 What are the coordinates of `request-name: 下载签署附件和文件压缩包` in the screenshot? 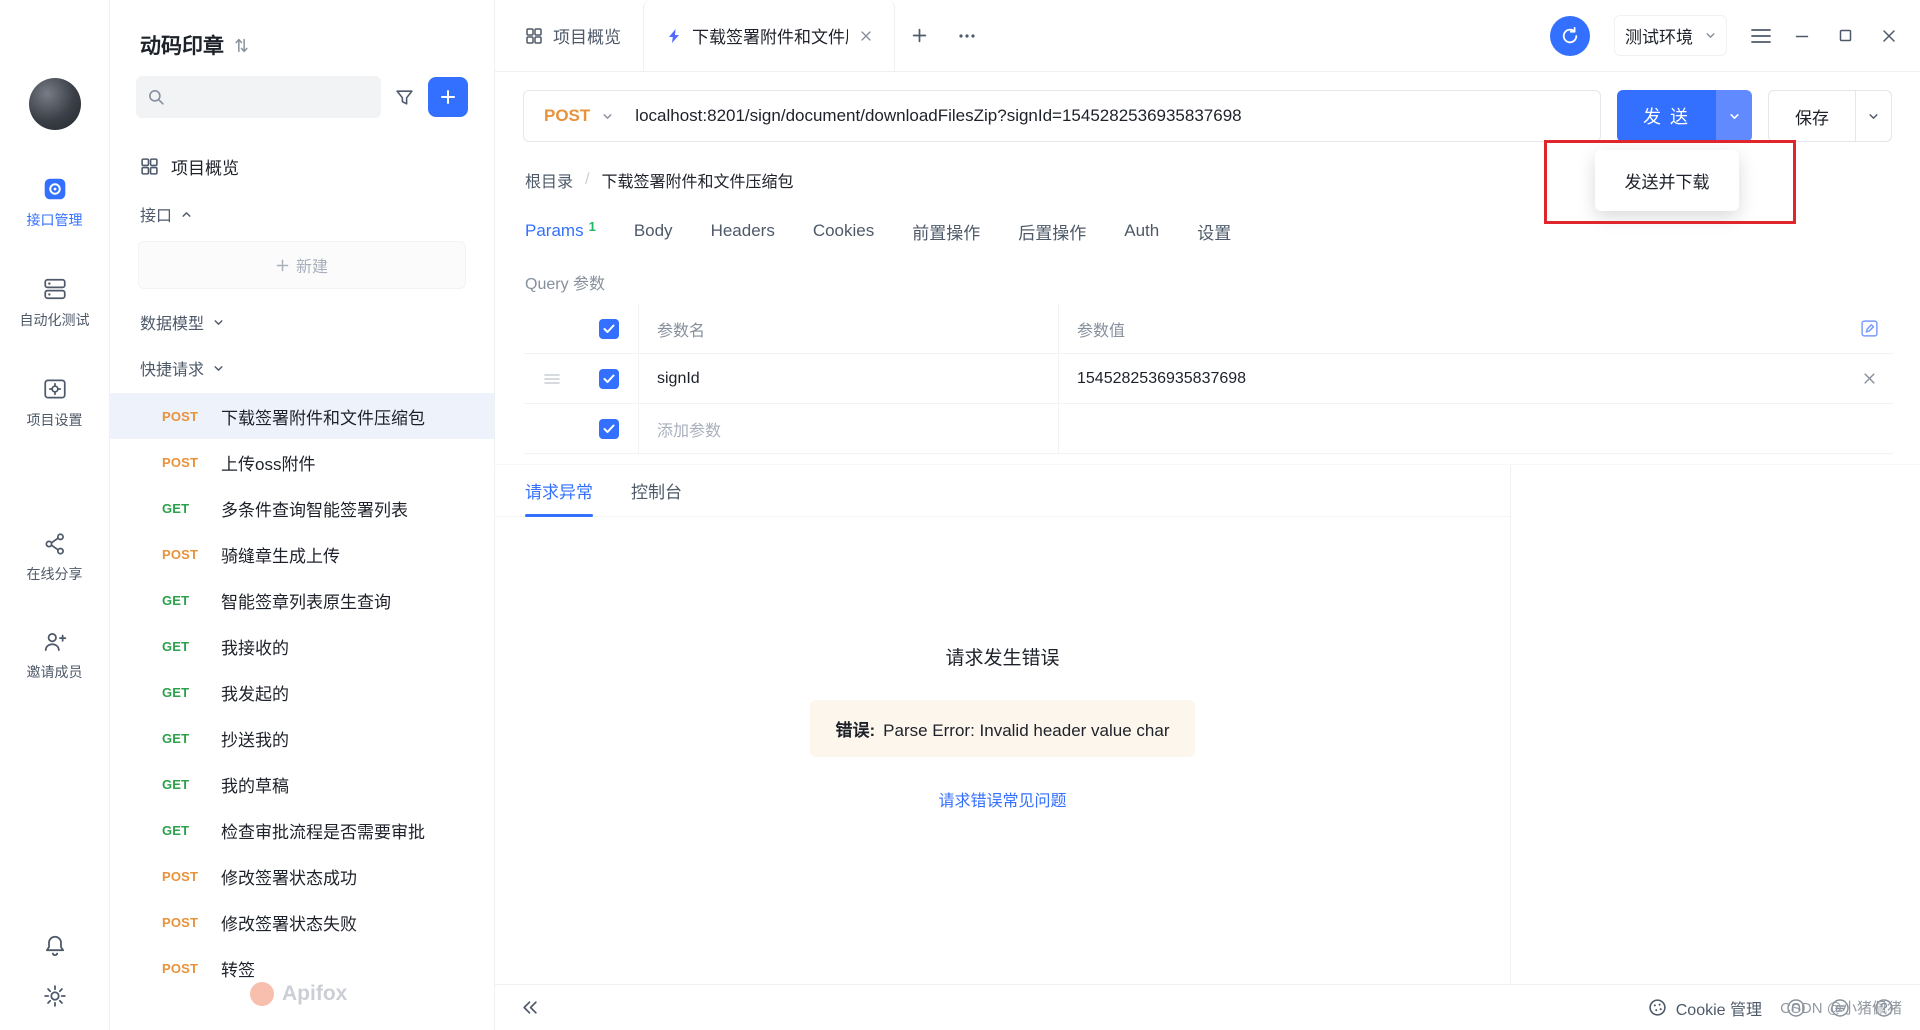 It's located at (323, 418).